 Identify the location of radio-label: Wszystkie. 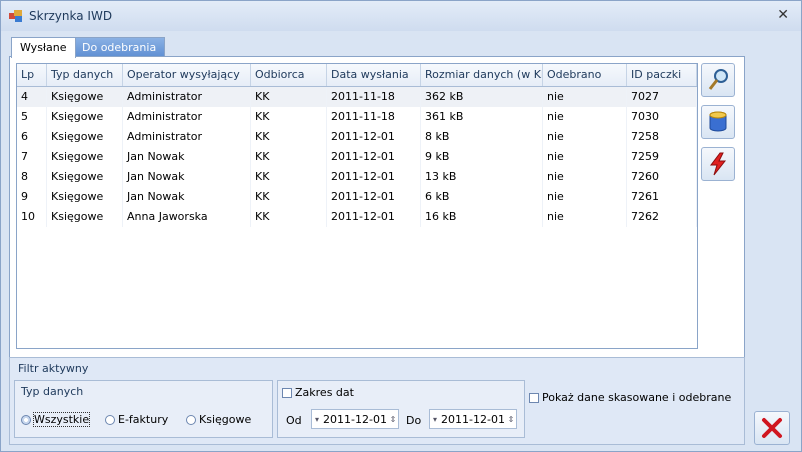
(61, 419).